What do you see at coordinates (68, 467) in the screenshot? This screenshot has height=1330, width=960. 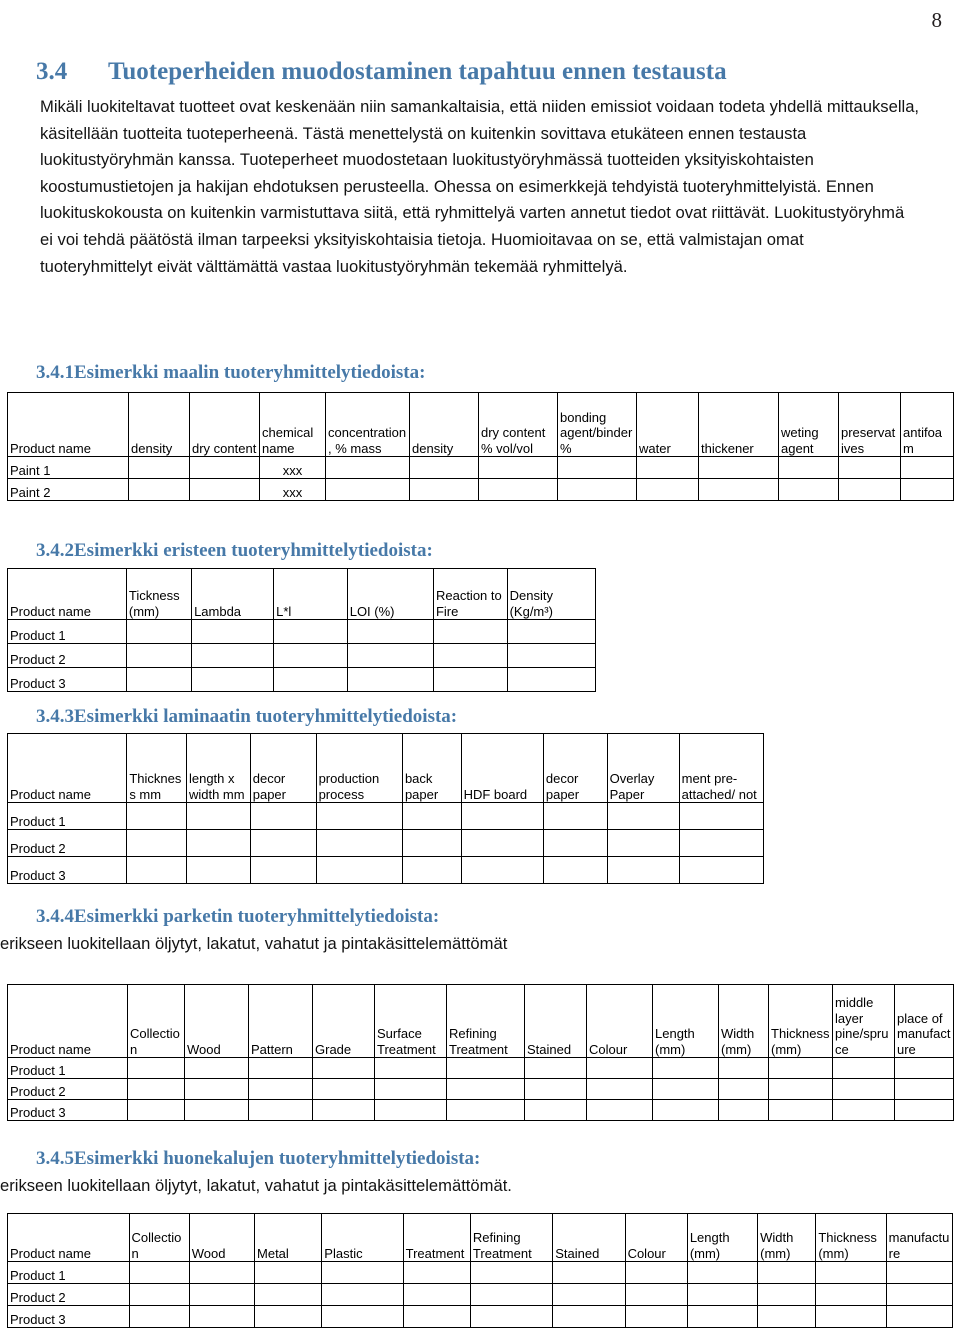 I see `cell-product-name: Paint 1` at bounding box center [68, 467].